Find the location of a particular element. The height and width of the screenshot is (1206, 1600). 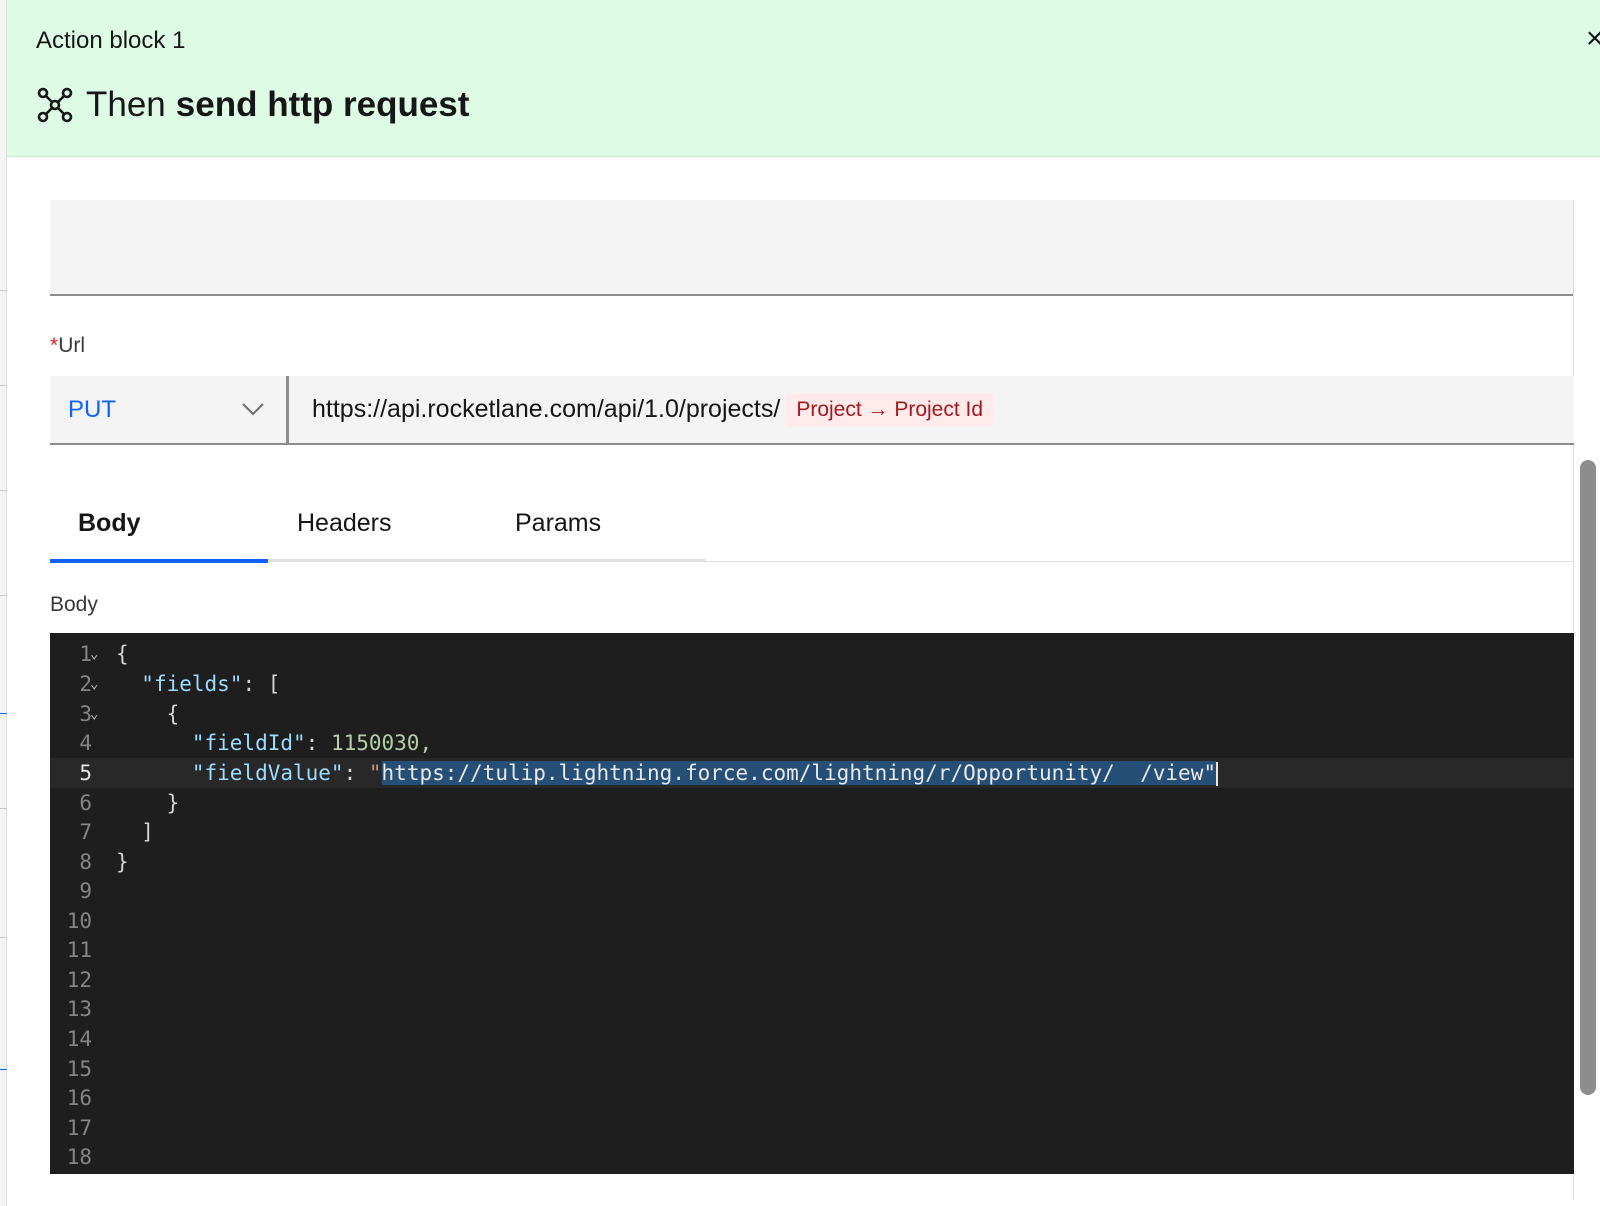

code-text: ] is located at coordinates (135, 832).